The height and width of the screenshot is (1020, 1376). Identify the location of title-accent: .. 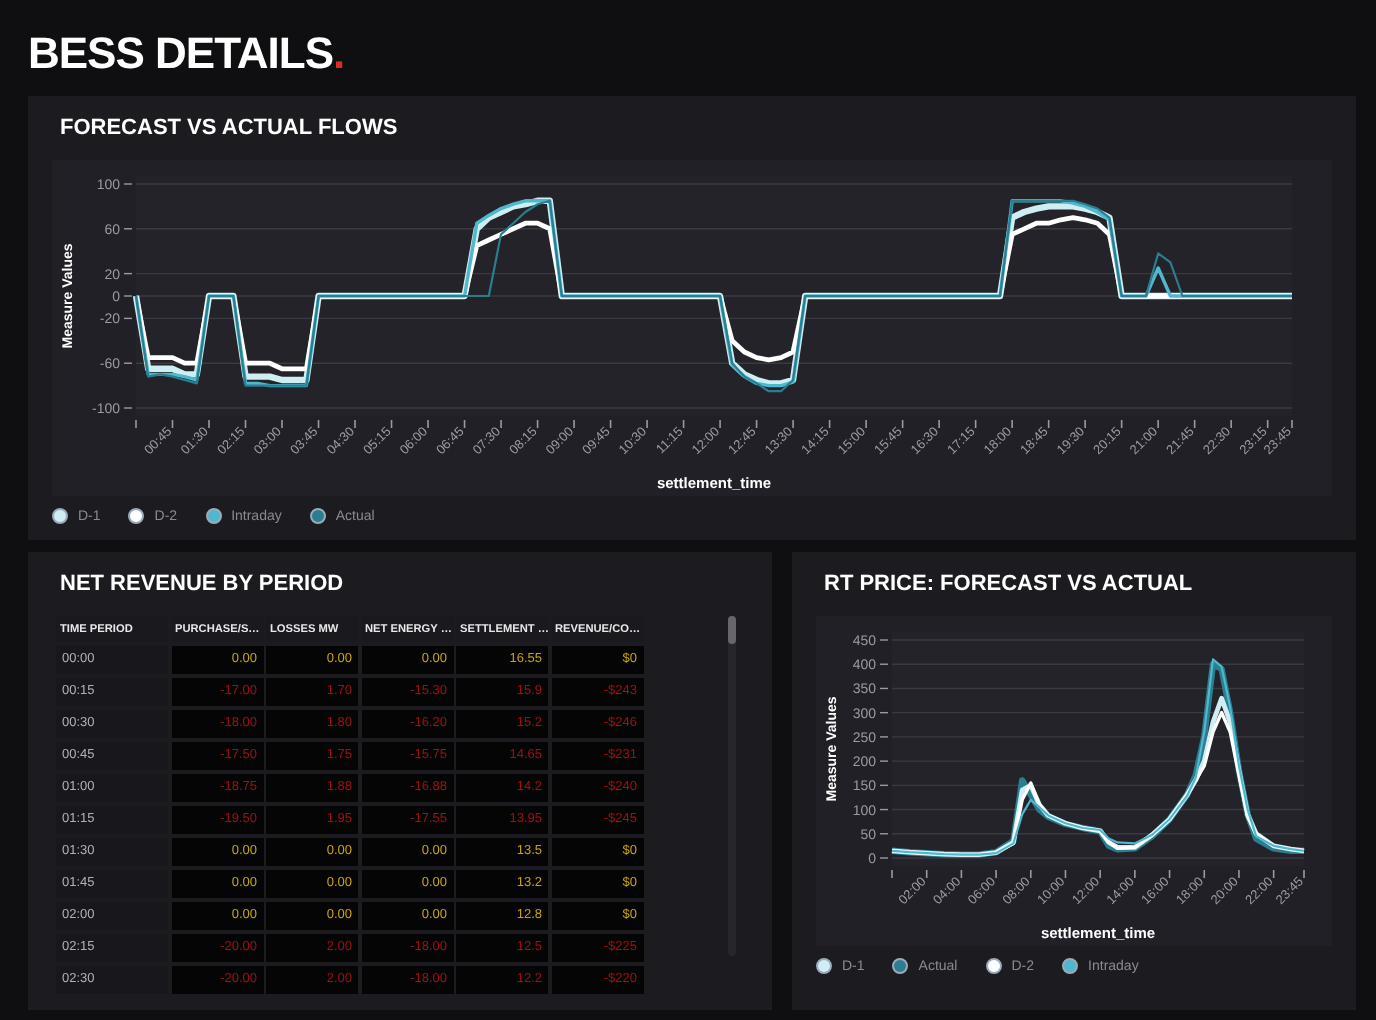
(339, 53).